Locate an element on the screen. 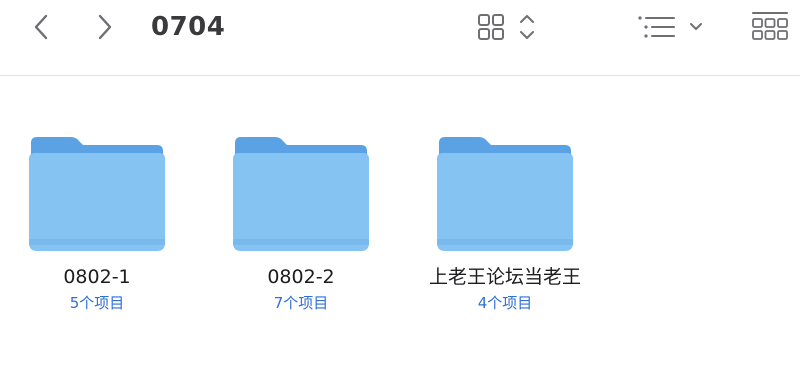 The height and width of the screenshot is (382, 800). gallery-icon is located at coordinates (770, 26).